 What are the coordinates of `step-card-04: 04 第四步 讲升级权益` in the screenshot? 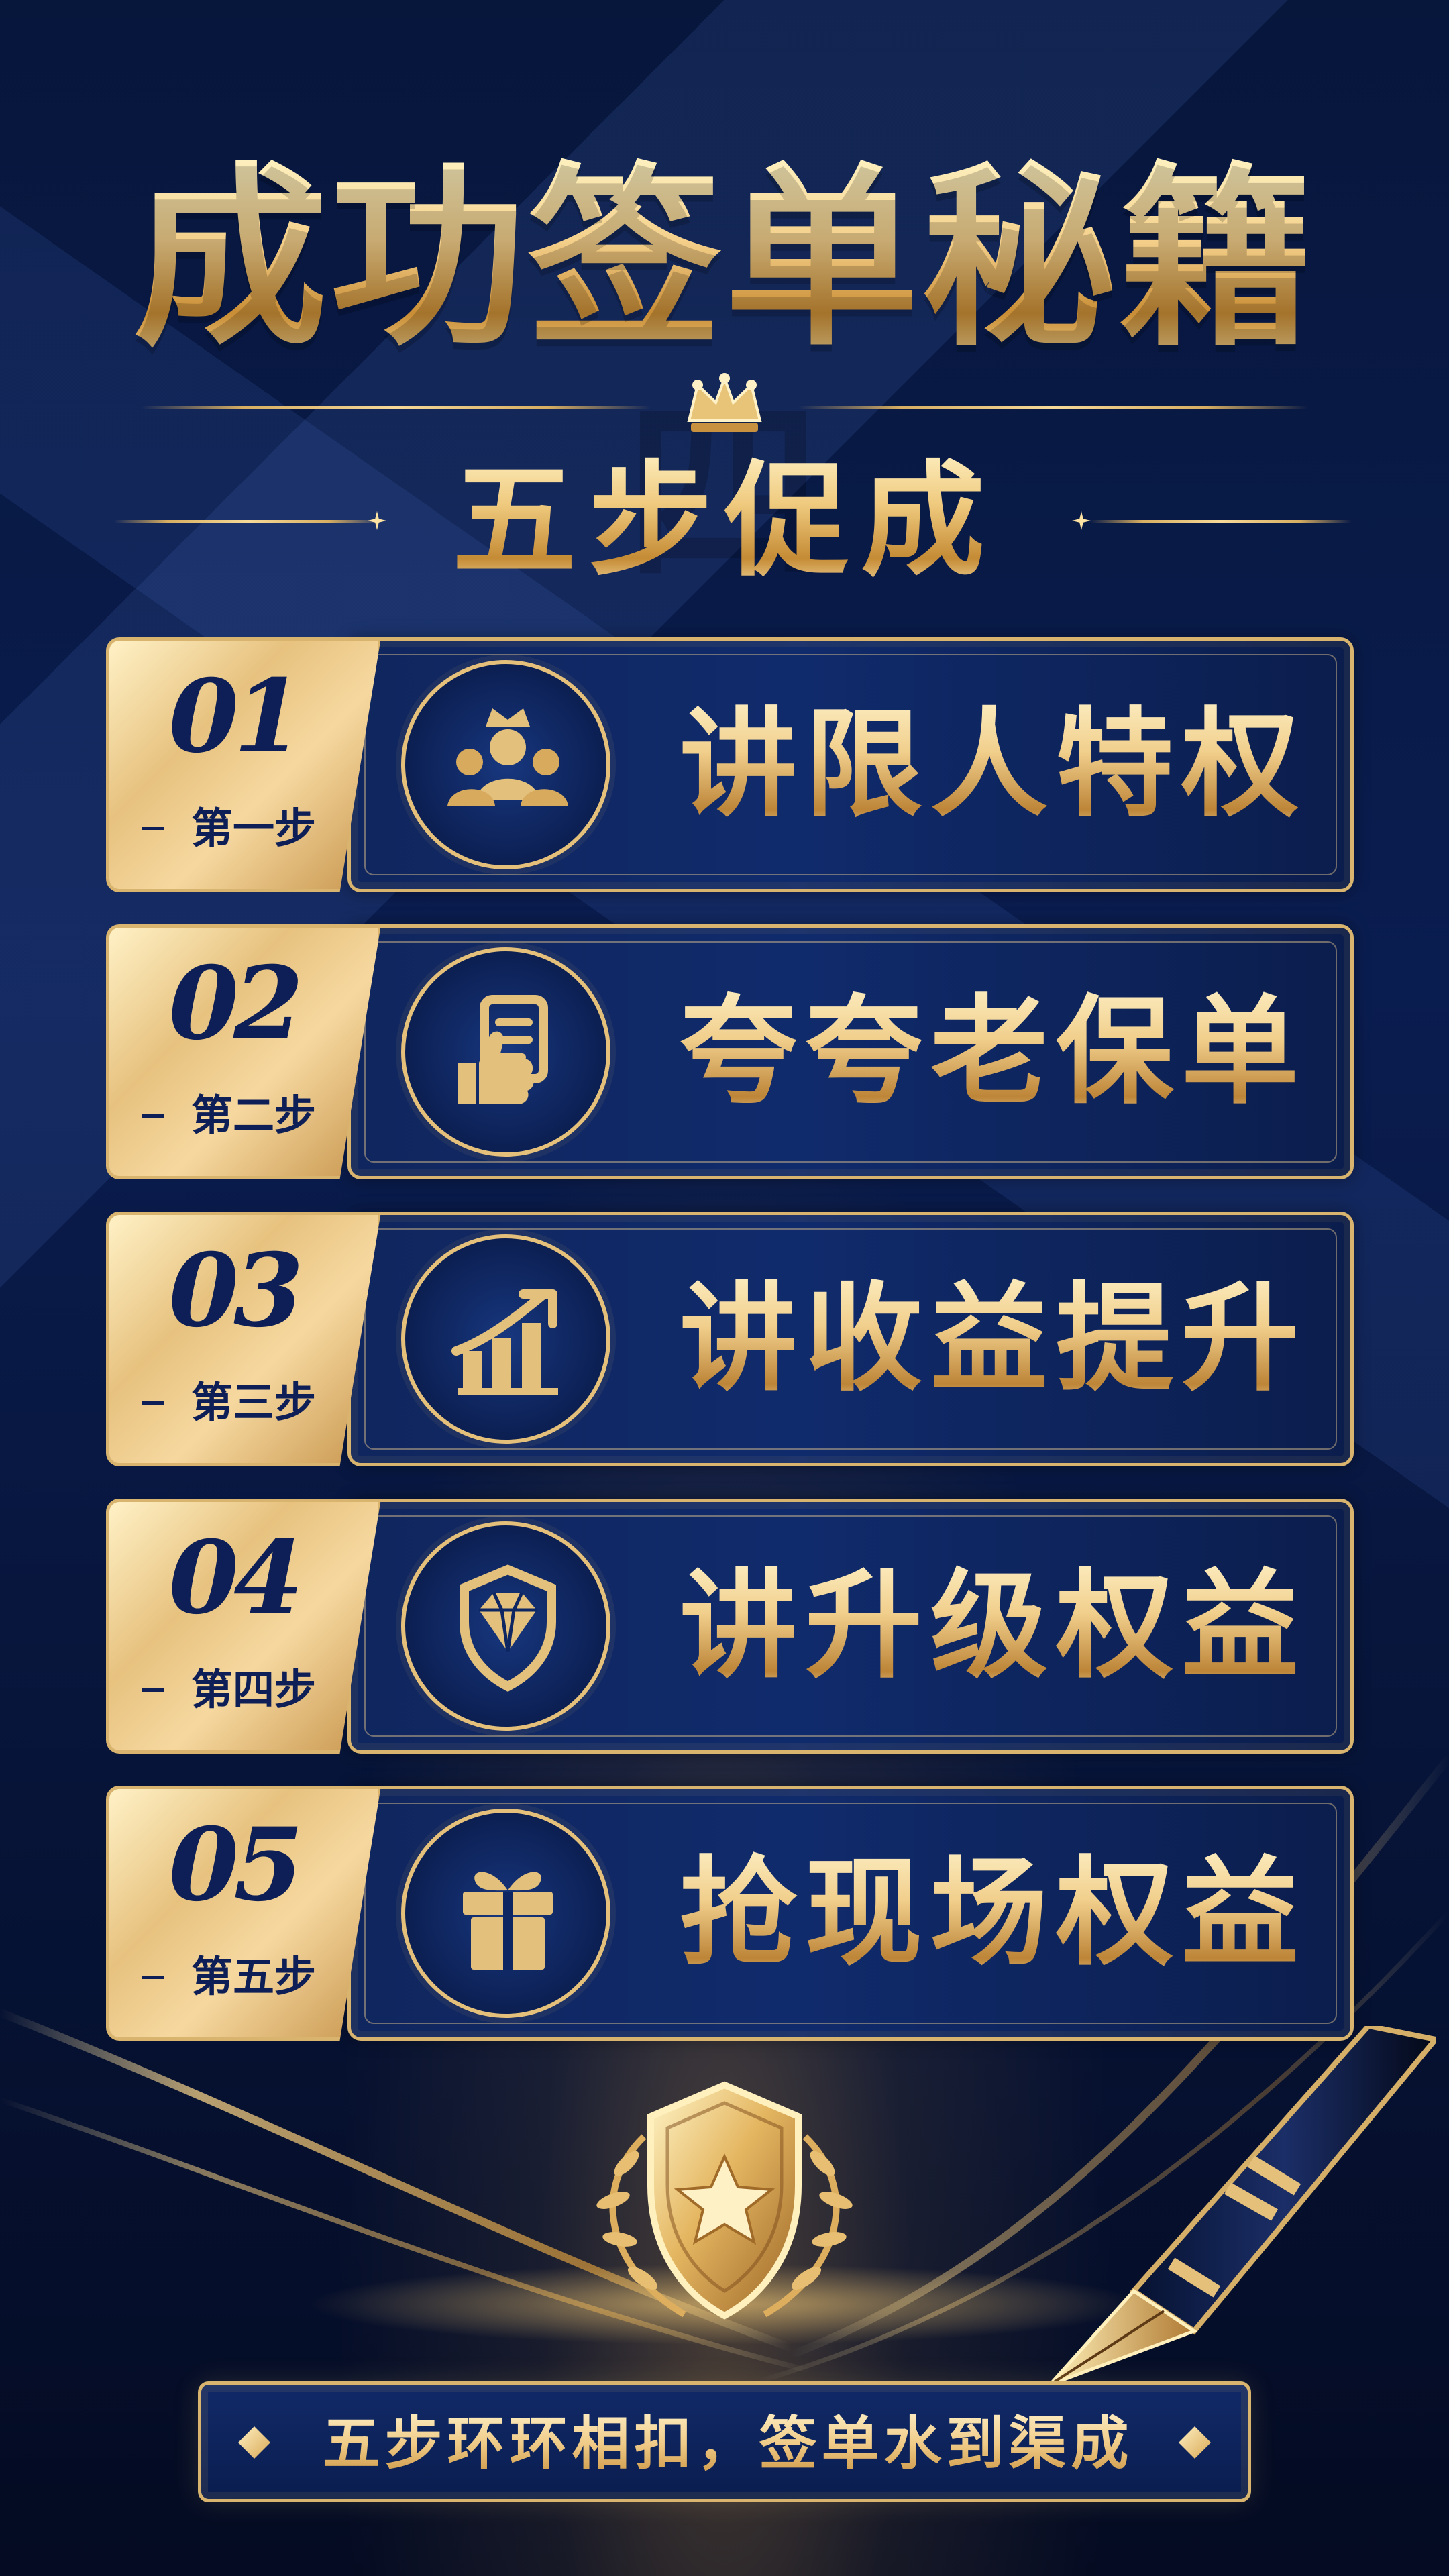 It's located at (730, 1626).